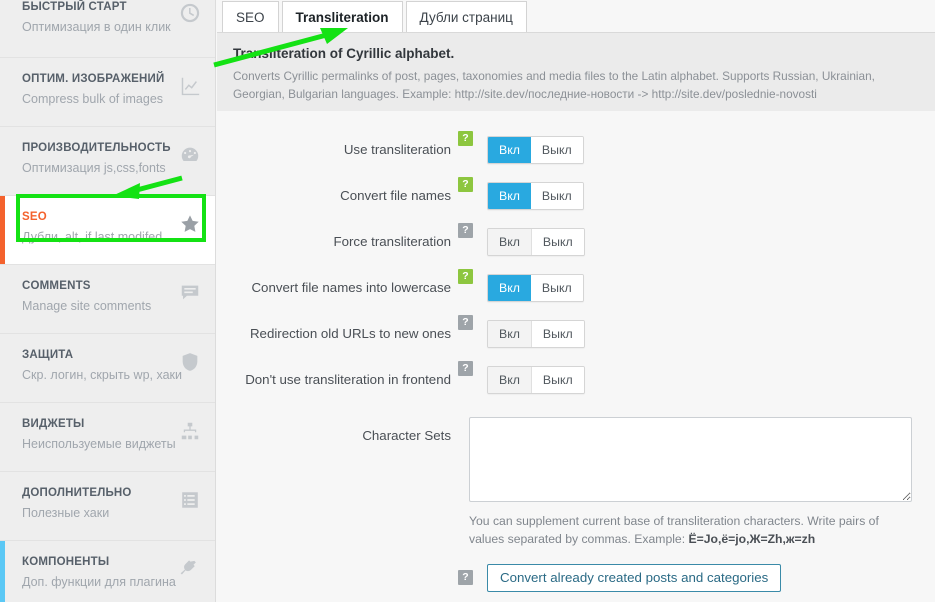 The width and height of the screenshot is (935, 602). What do you see at coordinates (690, 459) in the screenshot?
I see `charset-input` at bounding box center [690, 459].